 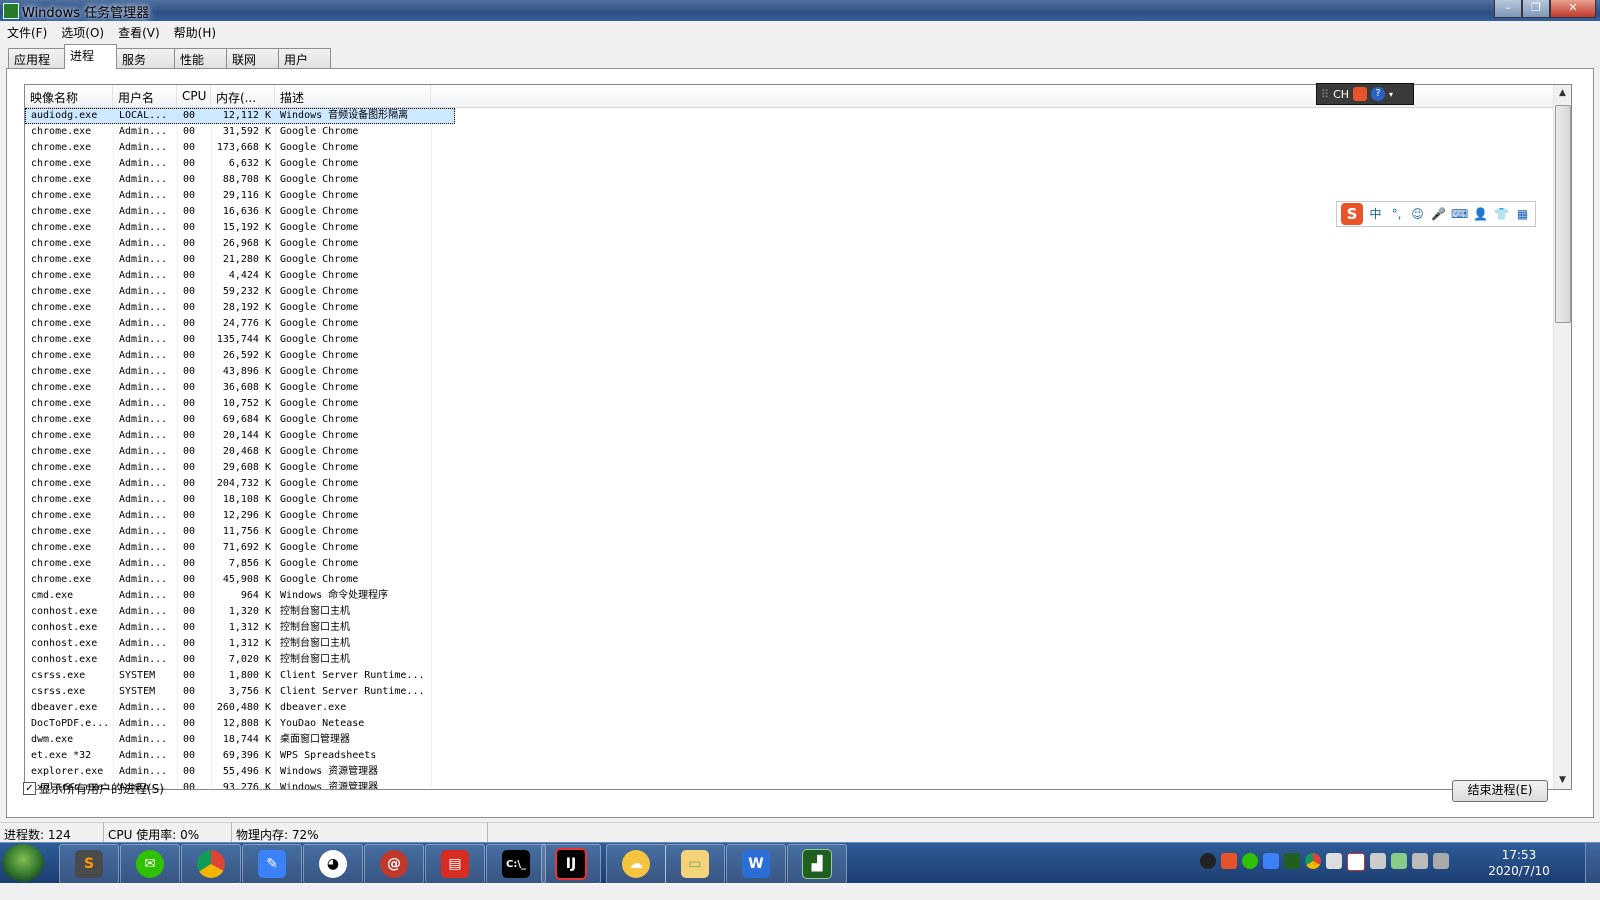 What do you see at coordinates (240, 612) in the screenshot?
I see `table-row: conhost.exe Admin... 00 1,320 K 控制台窗口主机` at bounding box center [240, 612].